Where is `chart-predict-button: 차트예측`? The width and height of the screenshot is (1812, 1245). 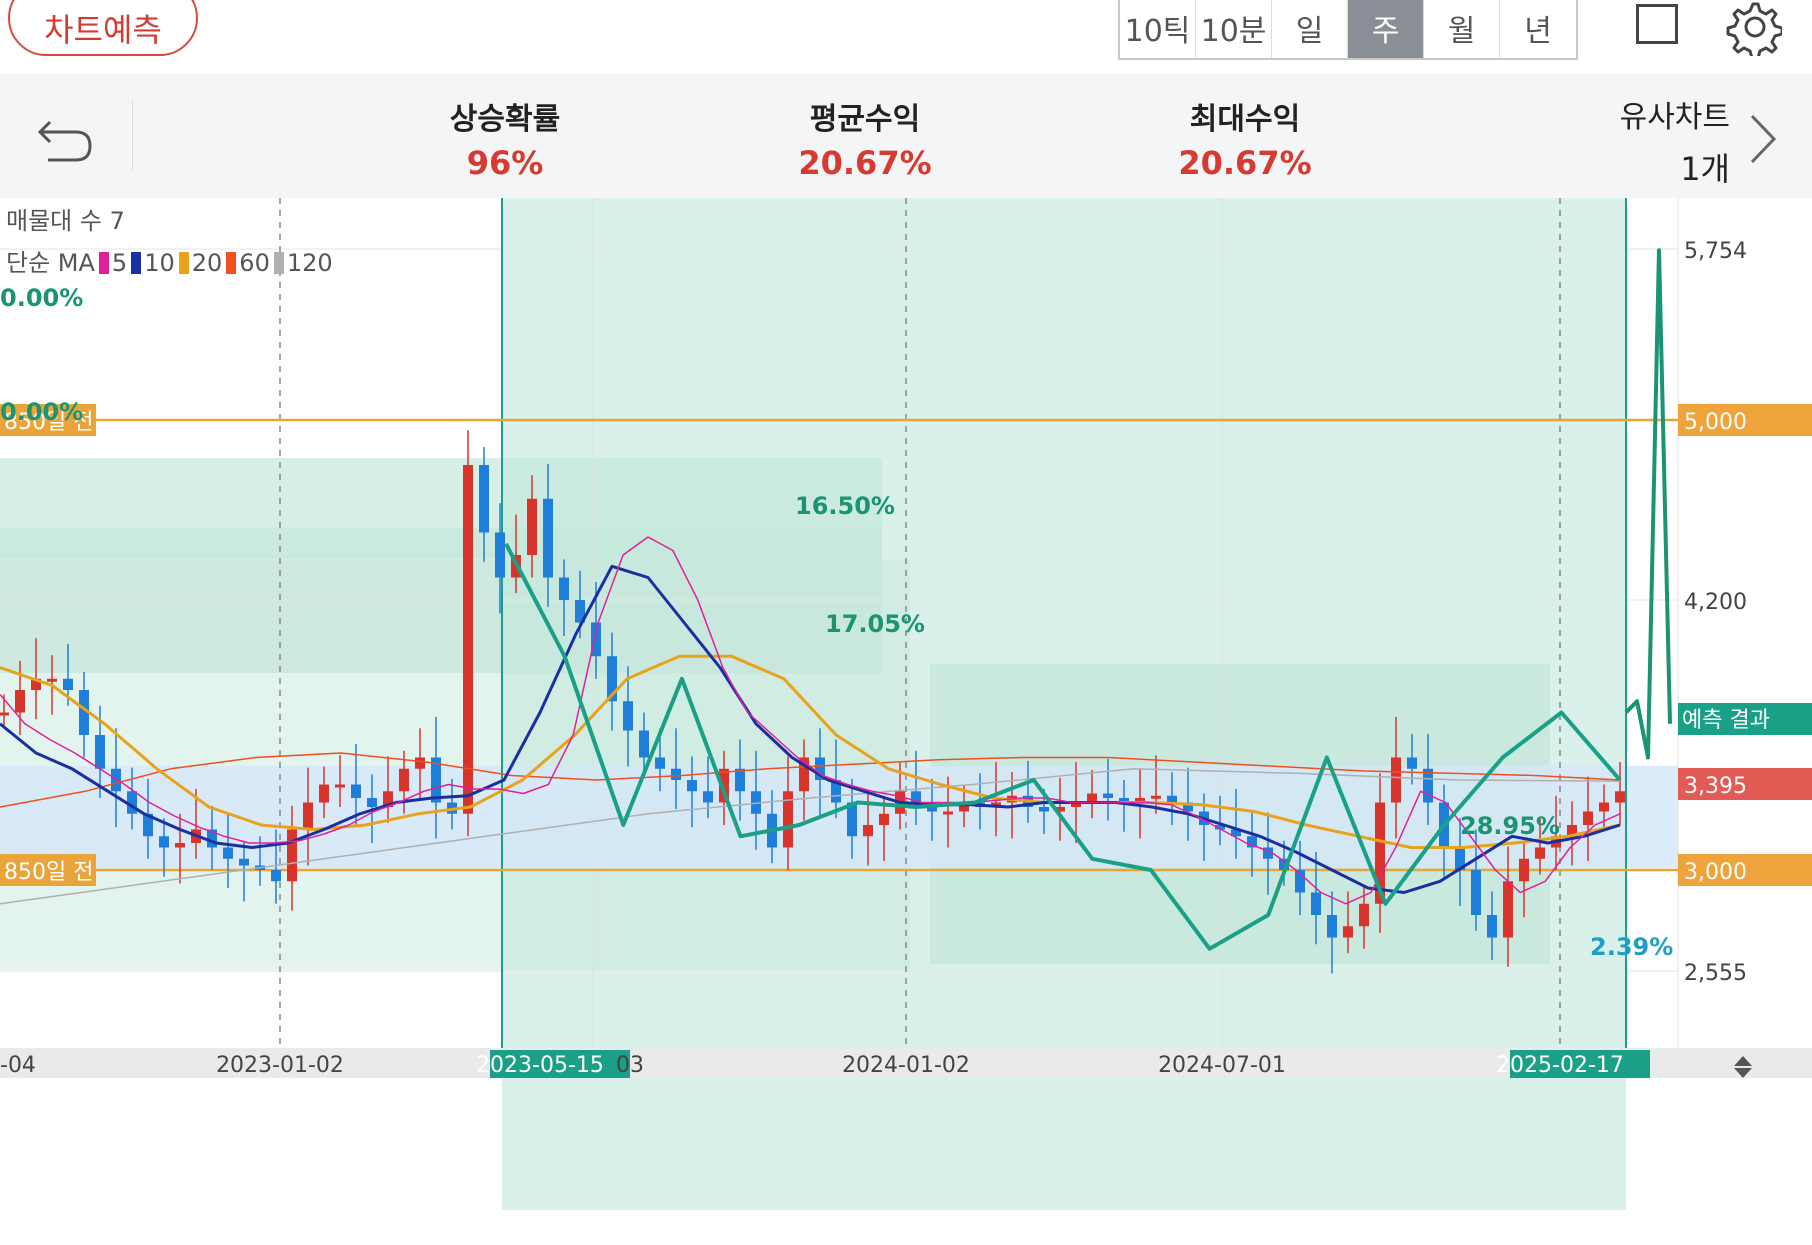 chart-predict-button: 차트예측 is located at coordinates (103, 28).